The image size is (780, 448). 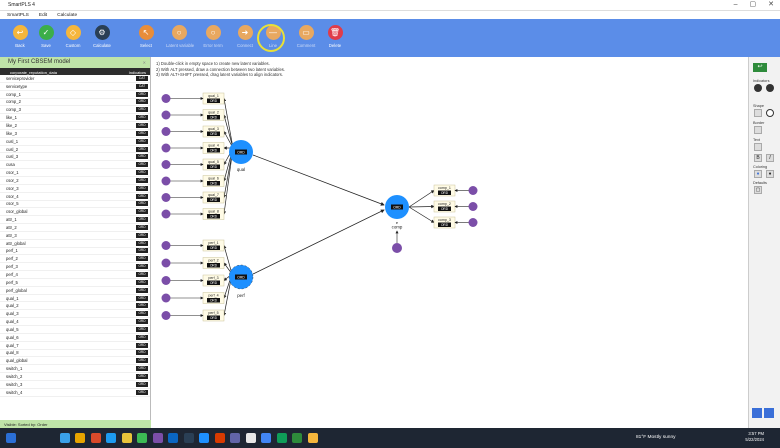 What do you see at coordinates (219, 438) in the screenshot?
I see `powerpoint-icon` at bounding box center [219, 438].